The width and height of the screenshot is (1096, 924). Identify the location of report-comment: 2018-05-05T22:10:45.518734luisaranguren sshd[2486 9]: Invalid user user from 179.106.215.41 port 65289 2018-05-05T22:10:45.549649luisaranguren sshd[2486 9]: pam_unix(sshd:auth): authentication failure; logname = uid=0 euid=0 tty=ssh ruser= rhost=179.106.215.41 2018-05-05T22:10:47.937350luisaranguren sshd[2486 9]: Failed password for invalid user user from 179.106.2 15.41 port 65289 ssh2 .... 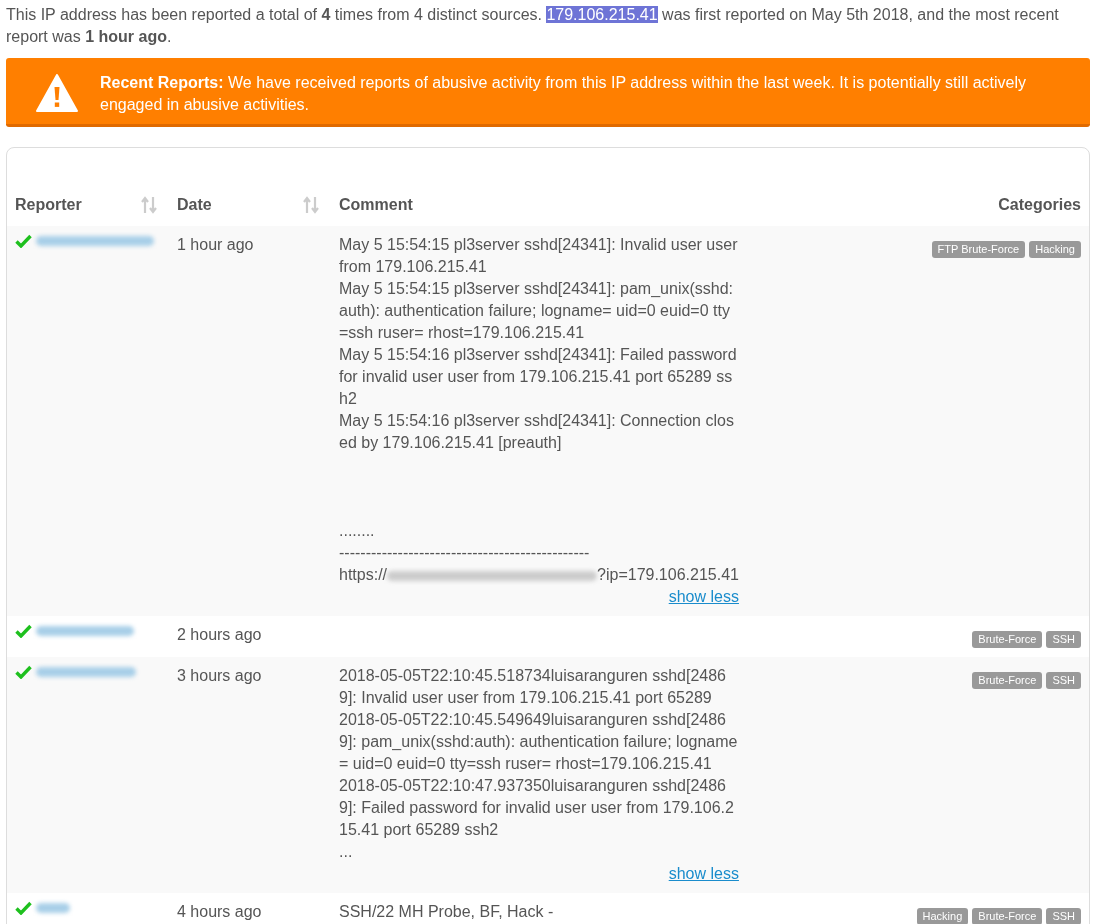
(539, 764).